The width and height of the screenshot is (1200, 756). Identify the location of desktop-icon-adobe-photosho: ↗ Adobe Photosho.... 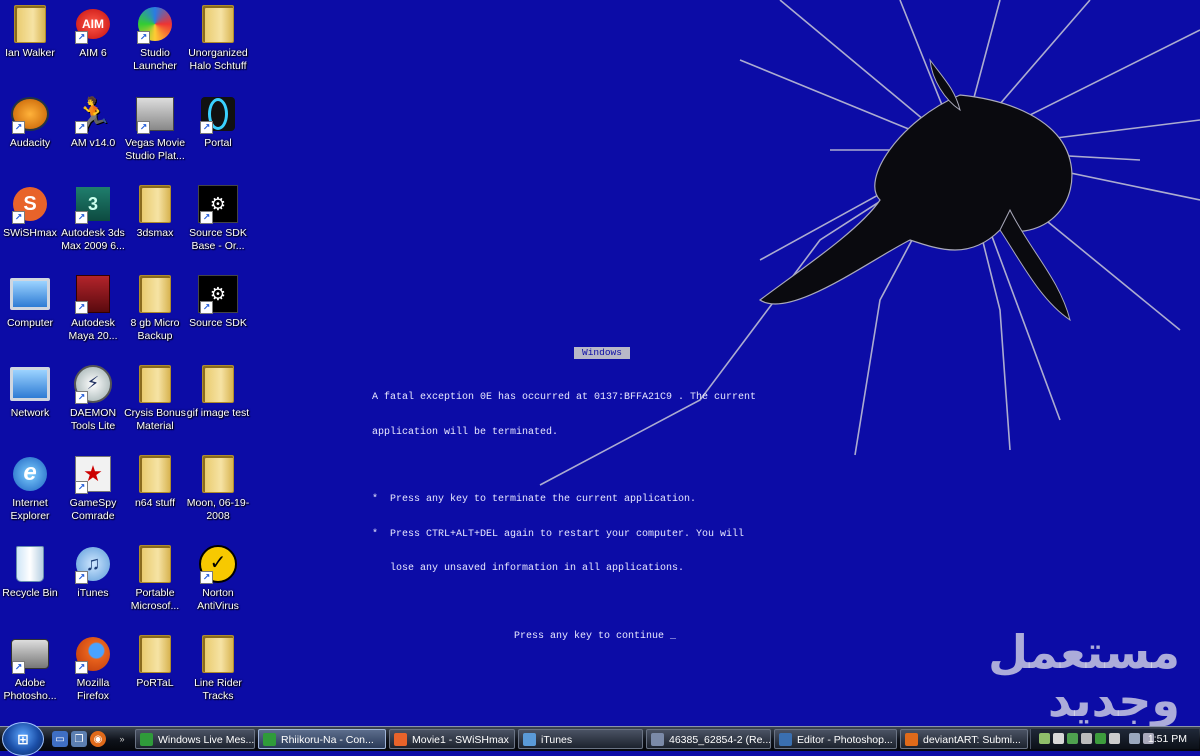
(31, 668).